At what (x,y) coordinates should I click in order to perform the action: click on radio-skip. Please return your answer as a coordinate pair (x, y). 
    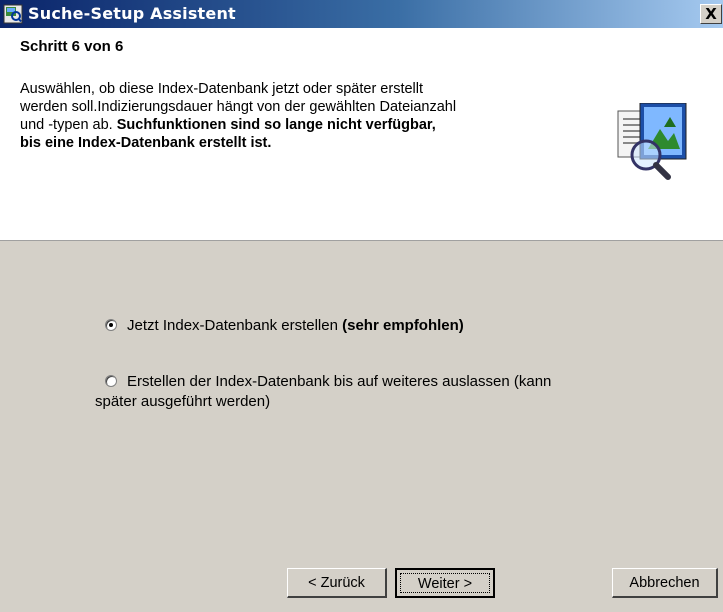
    Looking at the image, I should click on (111, 381).